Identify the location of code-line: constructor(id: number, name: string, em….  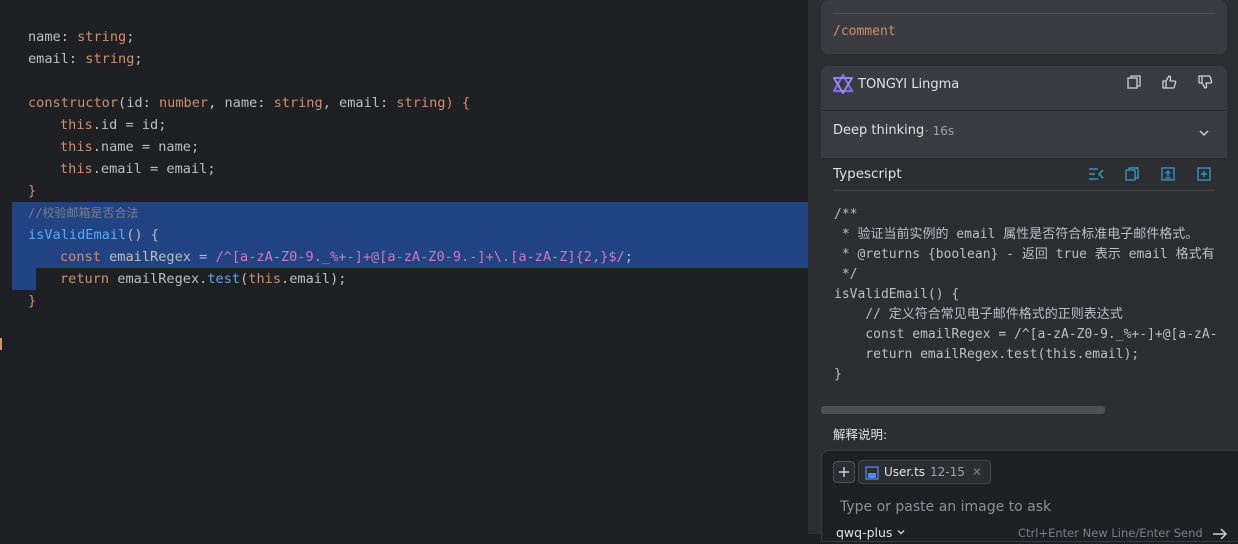
(249, 103).